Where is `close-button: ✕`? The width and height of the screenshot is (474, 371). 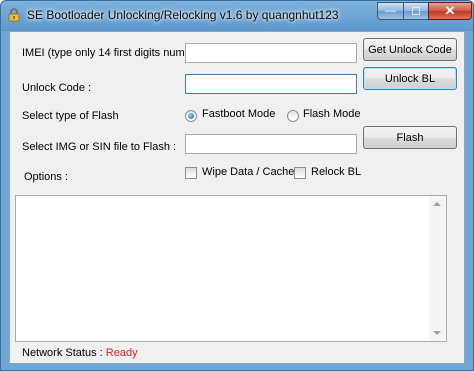
close-button: ✕ is located at coordinates (450, 11).